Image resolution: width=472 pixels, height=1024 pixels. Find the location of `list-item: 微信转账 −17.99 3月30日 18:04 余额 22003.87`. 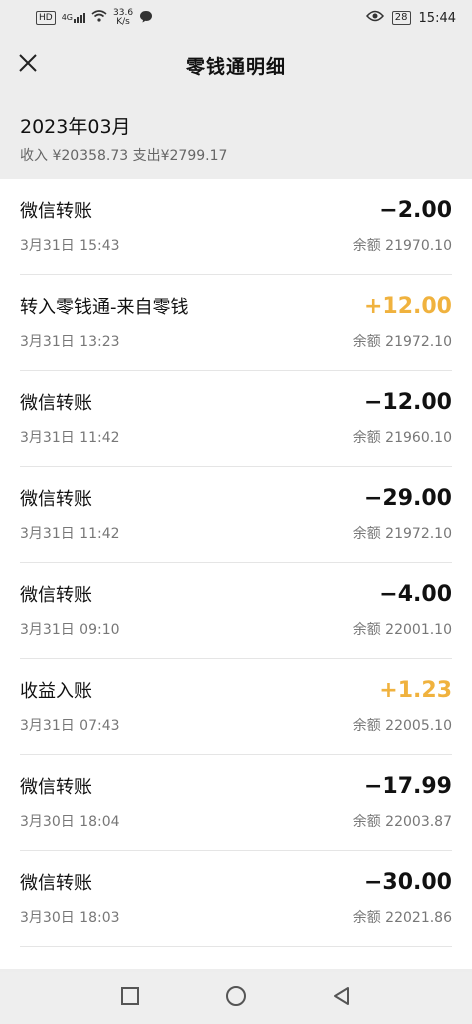

list-item: 微信转账 −17.99 3月30日 18:04 余额 22003.87 is located at coordinates (236, 803).